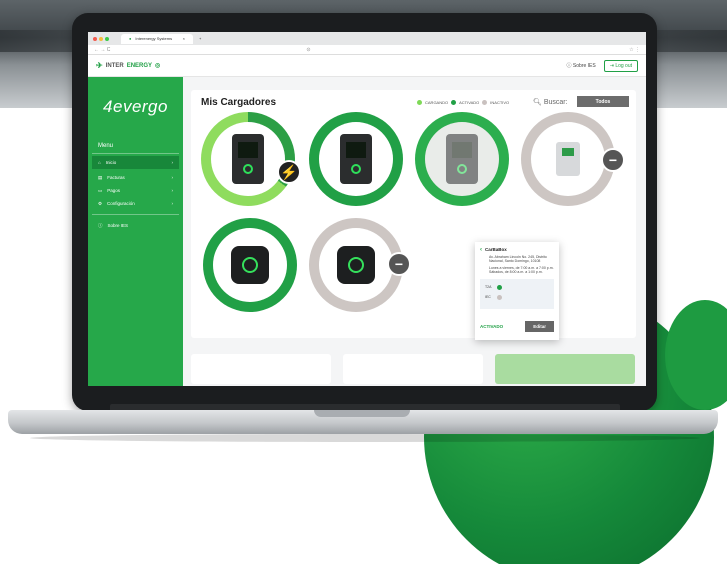  What do you see at coordinates (289, 172) in the screenshot?
I see `charging-status-icon: ⚡` at bounding box center [289, 172].